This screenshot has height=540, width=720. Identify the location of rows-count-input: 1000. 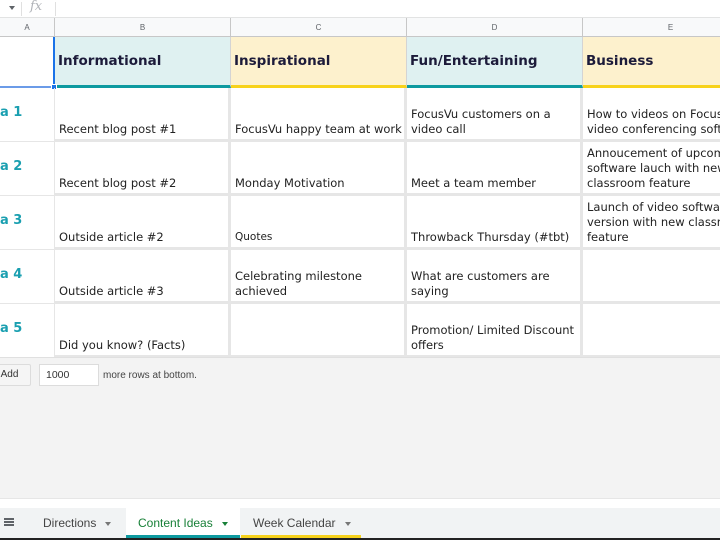
(69, 375).